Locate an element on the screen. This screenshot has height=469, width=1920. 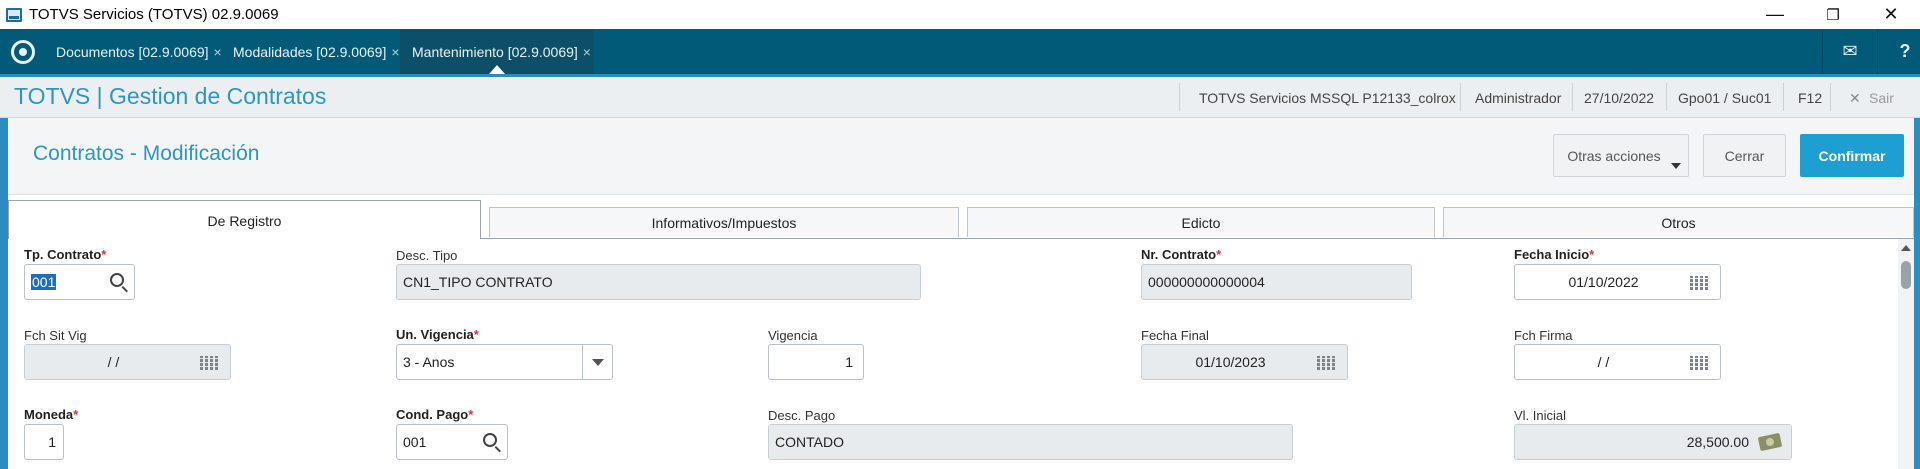
vl-inicial-value: 28,500.00 is located at coordinates (1717, 442).